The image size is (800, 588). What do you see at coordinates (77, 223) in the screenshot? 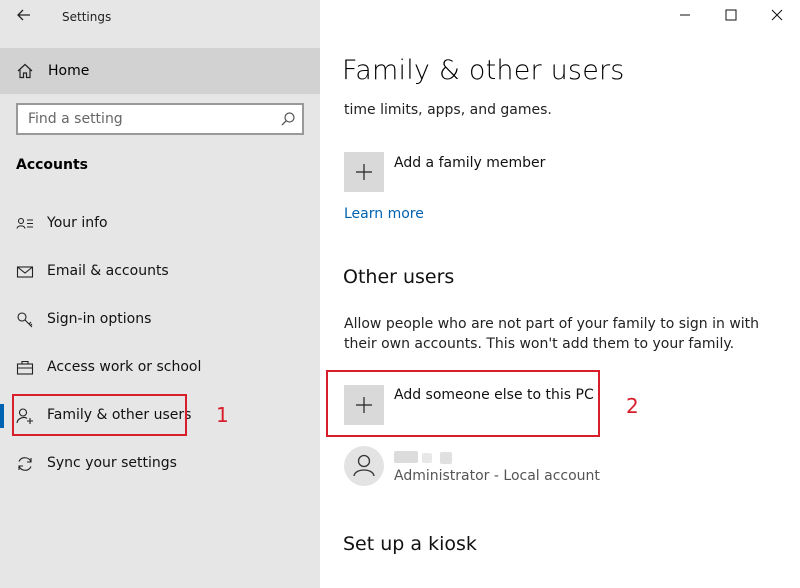
I see `sidebar-item-label: Your info` at bounding box center [77, 223].